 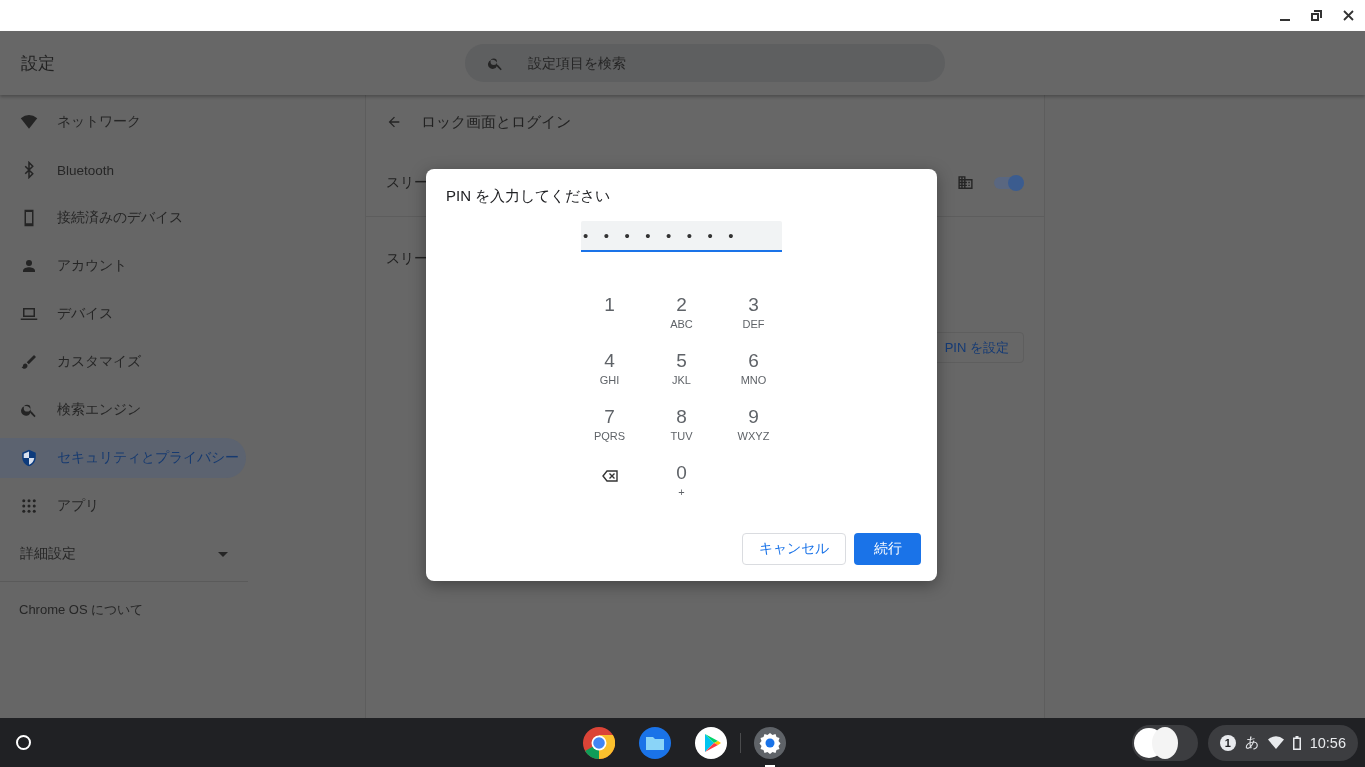 I want to click on keypad-letters: GHI, so click(x=609, y=380).